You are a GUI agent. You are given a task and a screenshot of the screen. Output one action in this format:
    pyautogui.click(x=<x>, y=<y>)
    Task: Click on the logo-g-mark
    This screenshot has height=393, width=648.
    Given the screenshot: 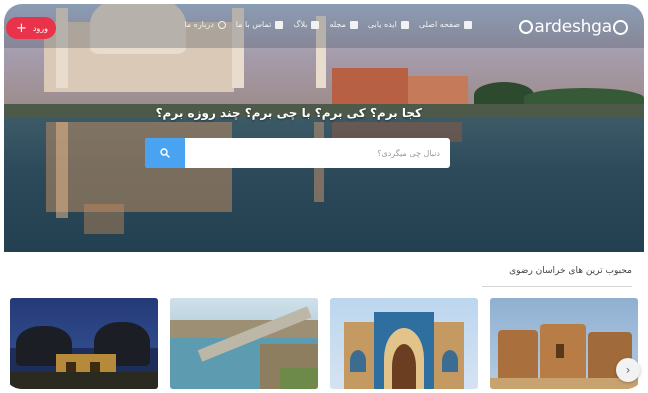 What is the action you would take?
    pyautogui.click(x=526, y=27)
    